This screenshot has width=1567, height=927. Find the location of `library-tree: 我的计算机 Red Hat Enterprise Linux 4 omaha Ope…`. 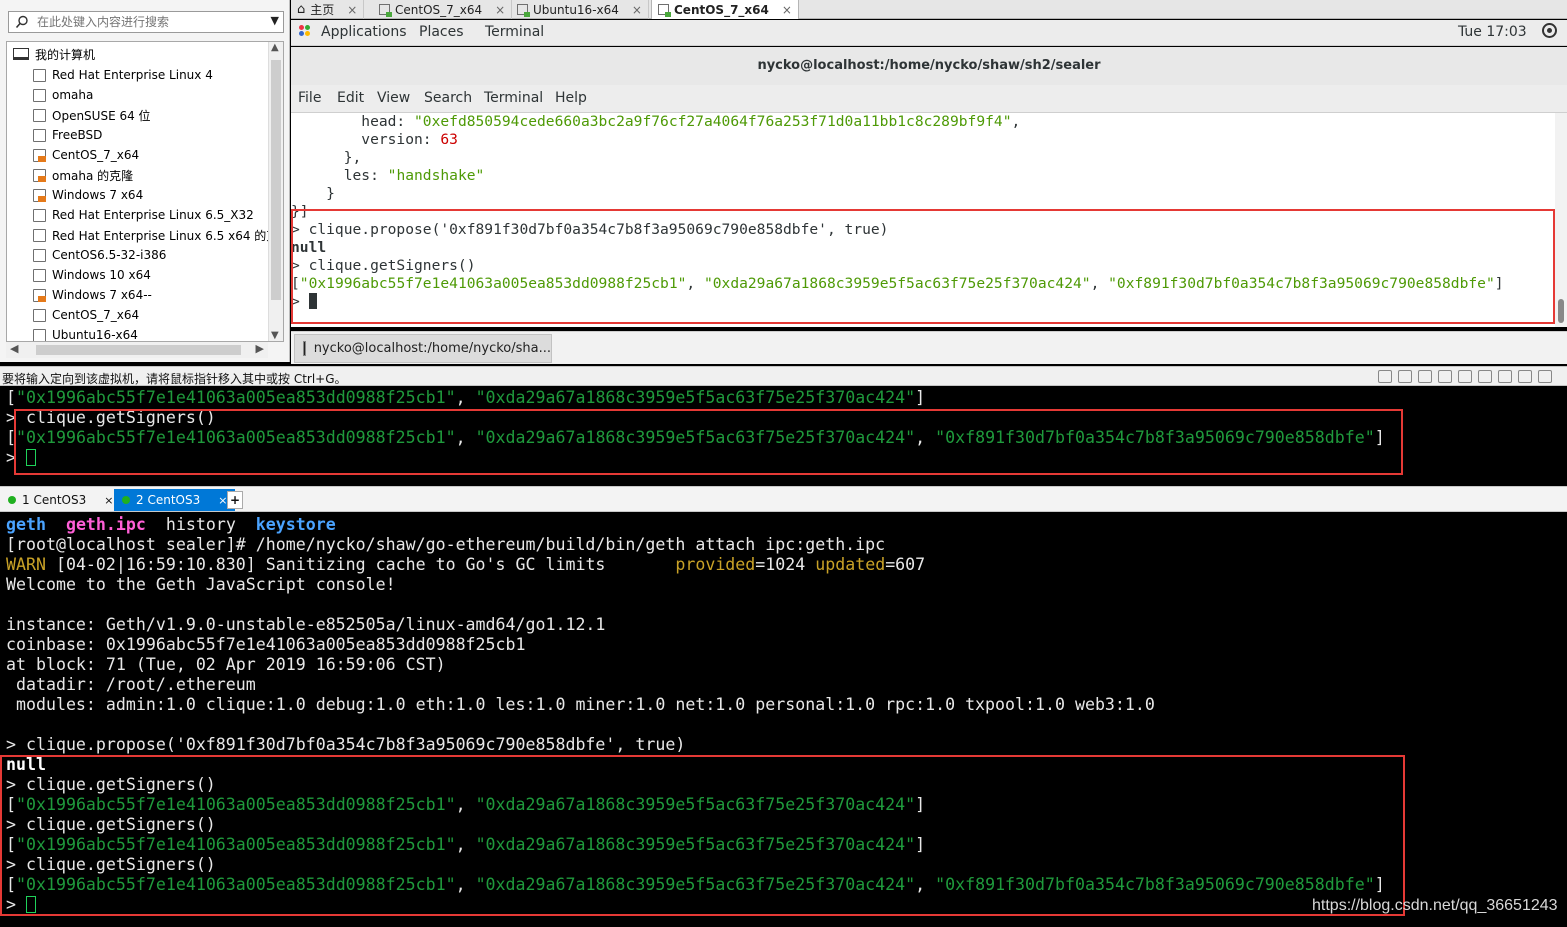

library-tree: 我的计算机 Red Hat Enterprise Linux 4 omaha Ope… is located at coordinates (145, 191).